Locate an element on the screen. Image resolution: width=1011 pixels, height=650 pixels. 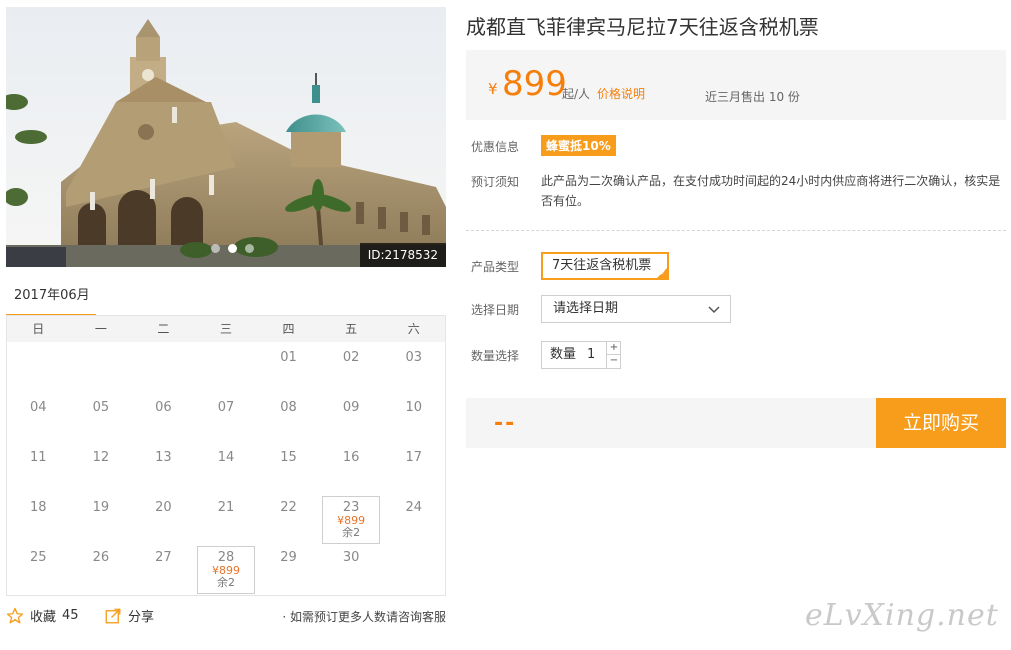
calendar-day: 14 is located at coordinates (226, 467).